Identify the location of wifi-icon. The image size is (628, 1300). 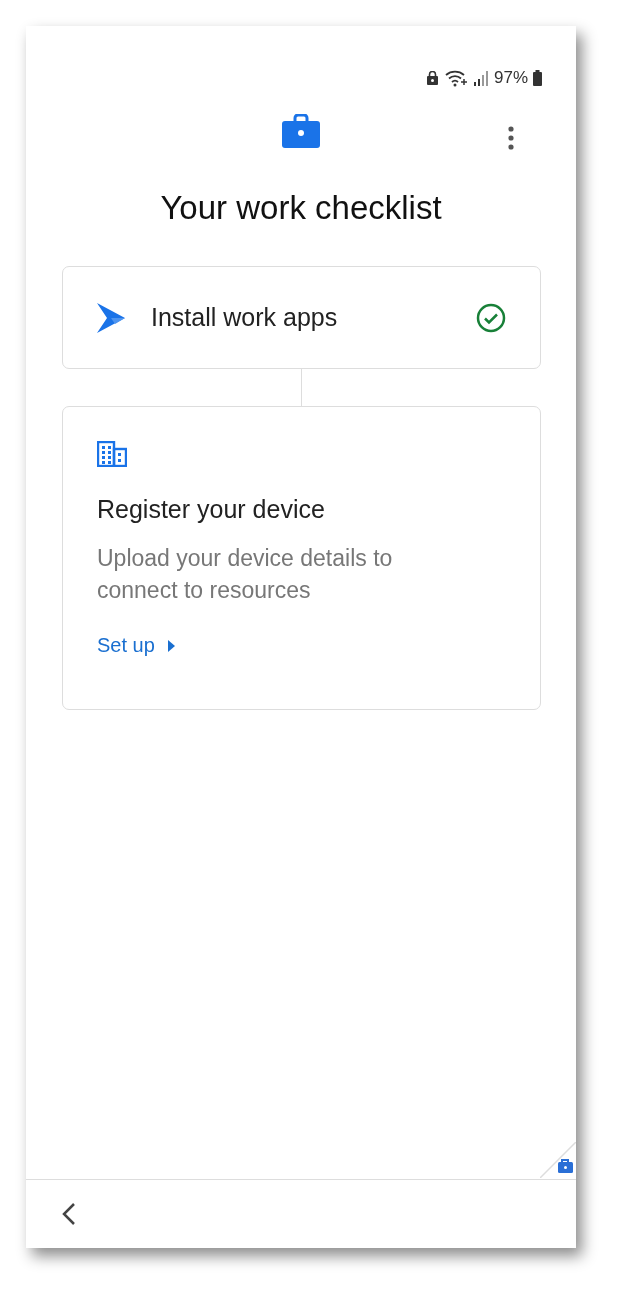
(455, 78).